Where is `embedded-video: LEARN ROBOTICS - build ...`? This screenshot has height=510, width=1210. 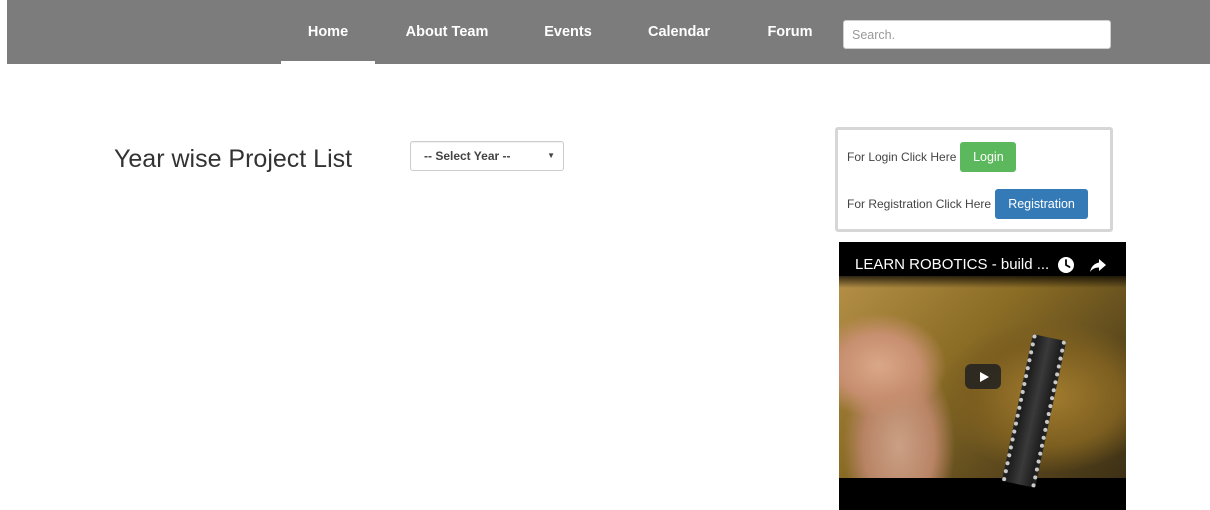 embedded-video: LEARN ROBOTICS - build ... is located at coordinates (982, 376).